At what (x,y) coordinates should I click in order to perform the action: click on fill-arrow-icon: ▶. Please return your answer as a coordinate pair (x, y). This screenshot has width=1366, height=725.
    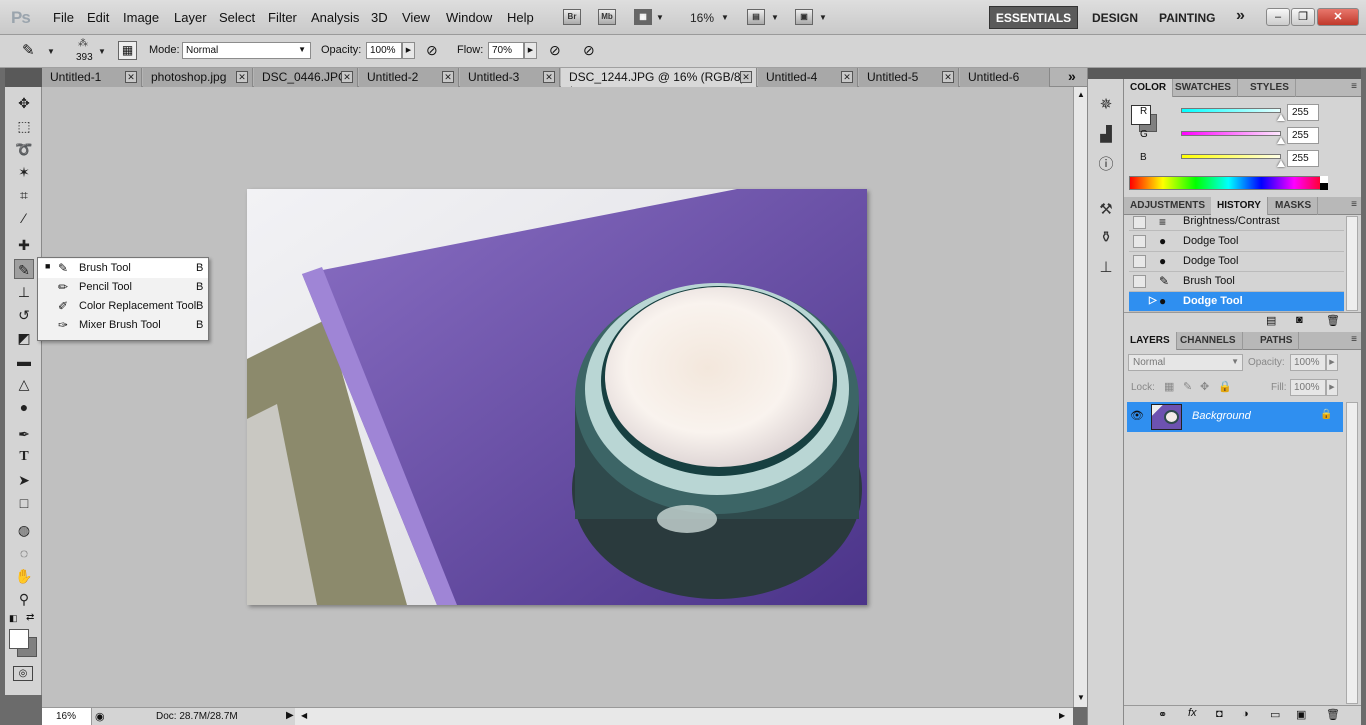
    Looking at the image, I should click on (1332, 387).